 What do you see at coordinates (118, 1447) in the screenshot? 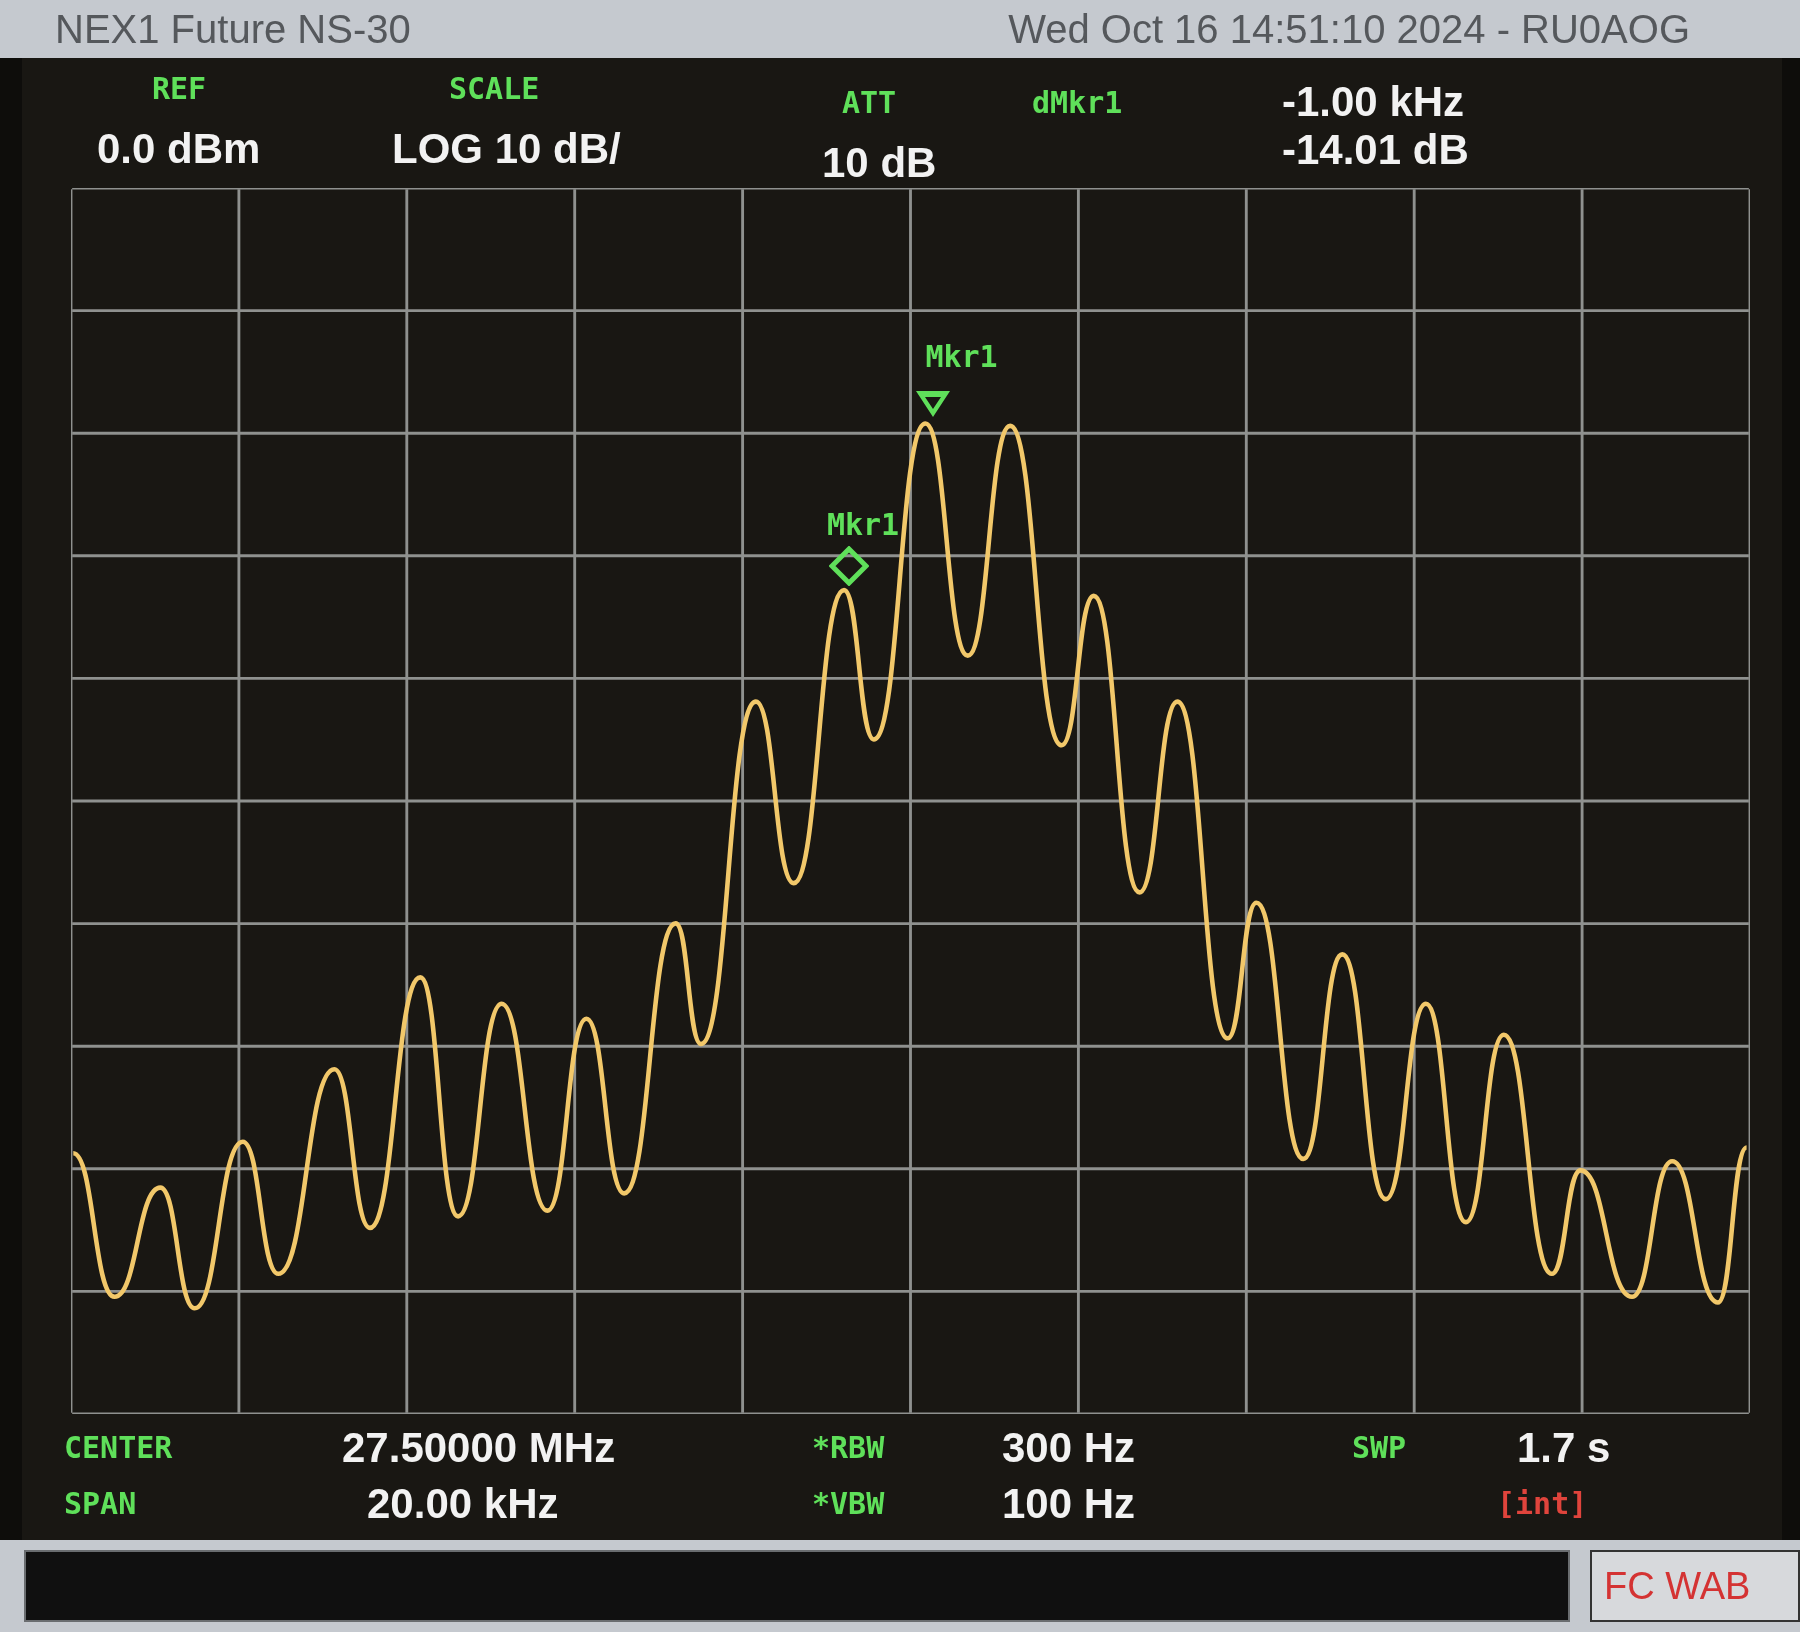
I see `center-label: CENTER` at bounding box center [118, 1447].